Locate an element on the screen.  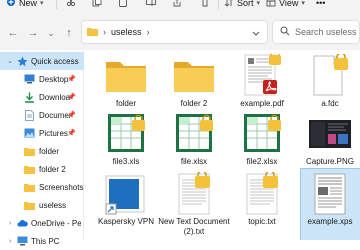
arrow-right-icon: → is located at coordinates (33, 33).